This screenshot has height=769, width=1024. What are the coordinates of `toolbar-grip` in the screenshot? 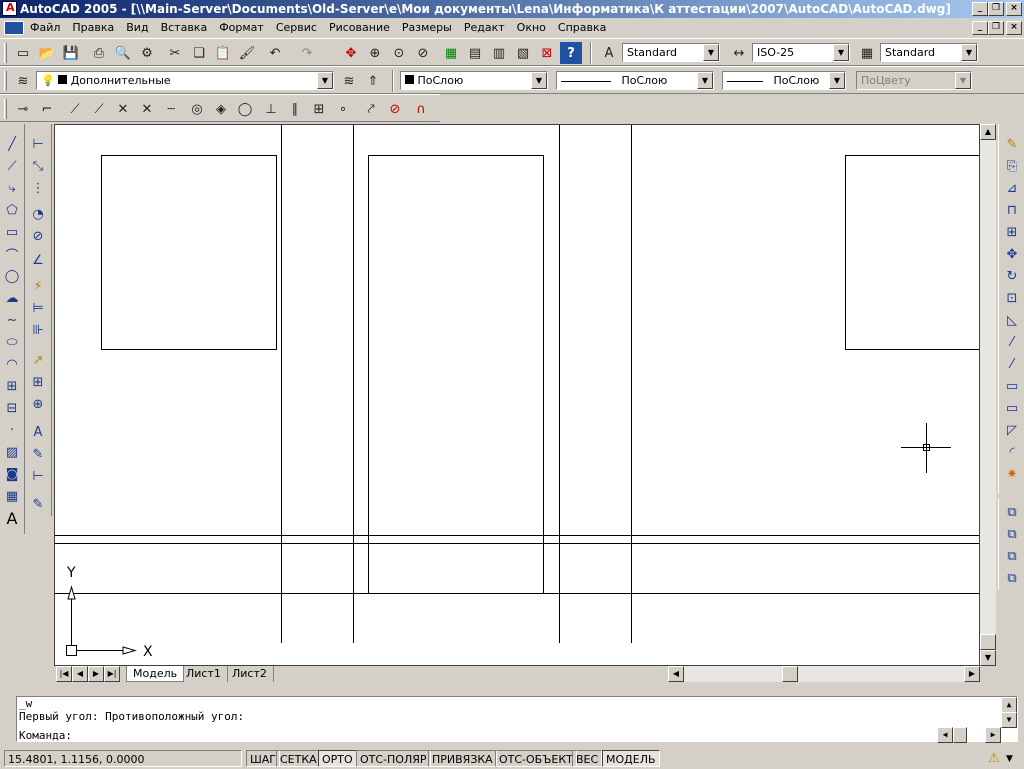 It's located at (5, 109).